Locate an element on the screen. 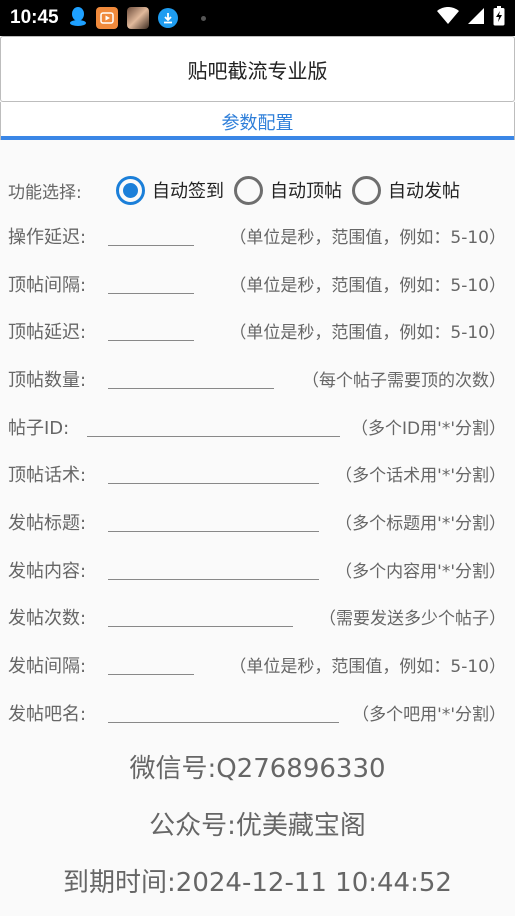  field-label: 顶帖延迟: is located at coordinates (47, 332).